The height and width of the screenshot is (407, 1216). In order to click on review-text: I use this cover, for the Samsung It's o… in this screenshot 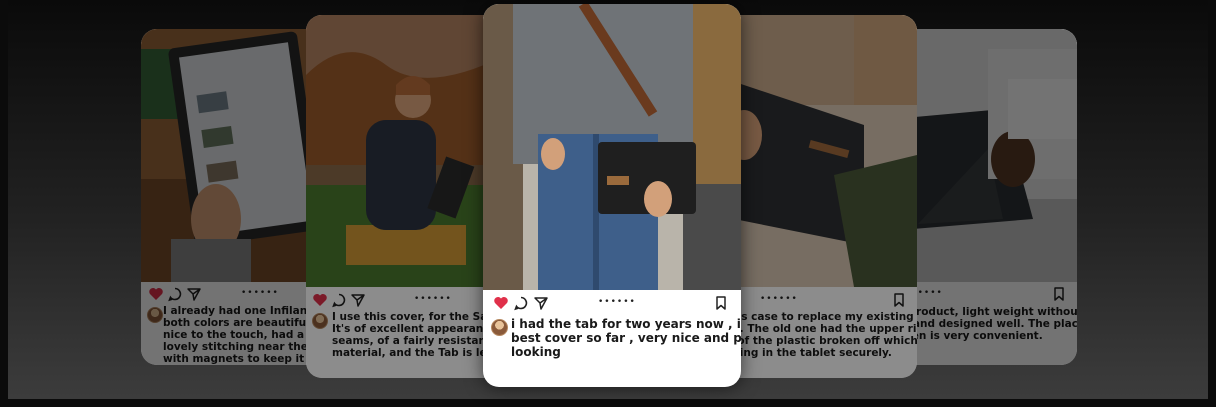, I will do `click(419, 335)`.